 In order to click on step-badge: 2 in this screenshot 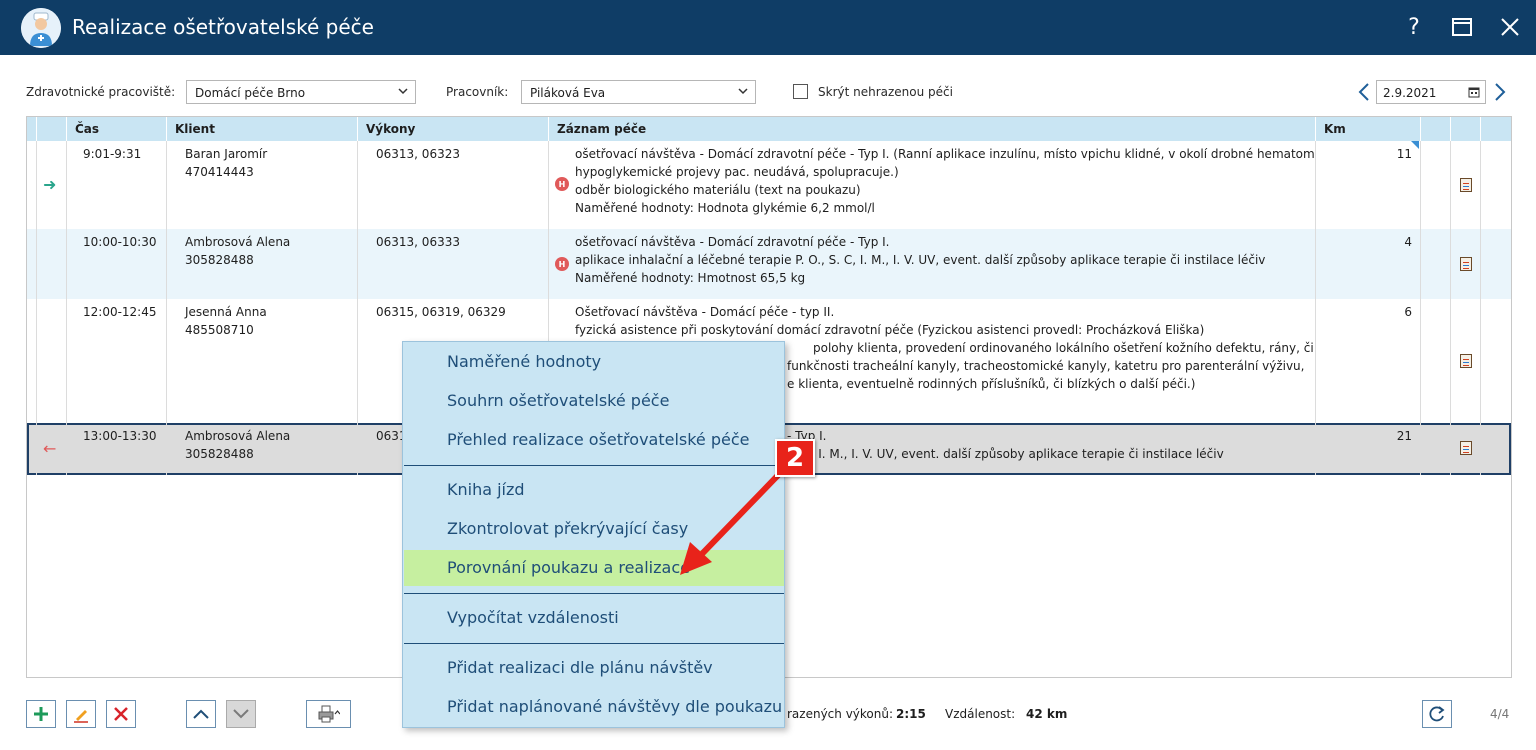, I will do `click(795, 458)`.